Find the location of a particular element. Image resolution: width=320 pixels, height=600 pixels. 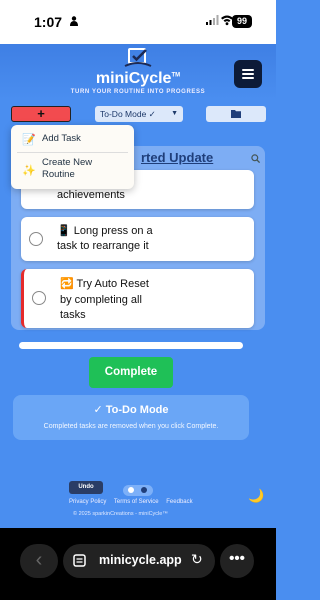

complete-button: Complete is located at coordinates (131, 372).